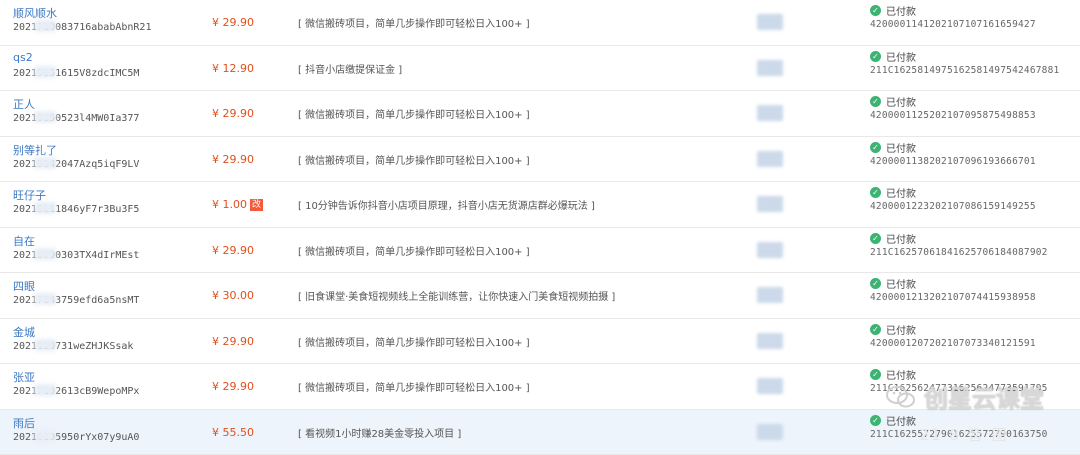 The width and height of the screenshot is (1080, 455). What do you see at coordinates (35, 150) in the screenshot?
I see `buyer-name-link: 别等扎了` at bounding box center [35, 150].